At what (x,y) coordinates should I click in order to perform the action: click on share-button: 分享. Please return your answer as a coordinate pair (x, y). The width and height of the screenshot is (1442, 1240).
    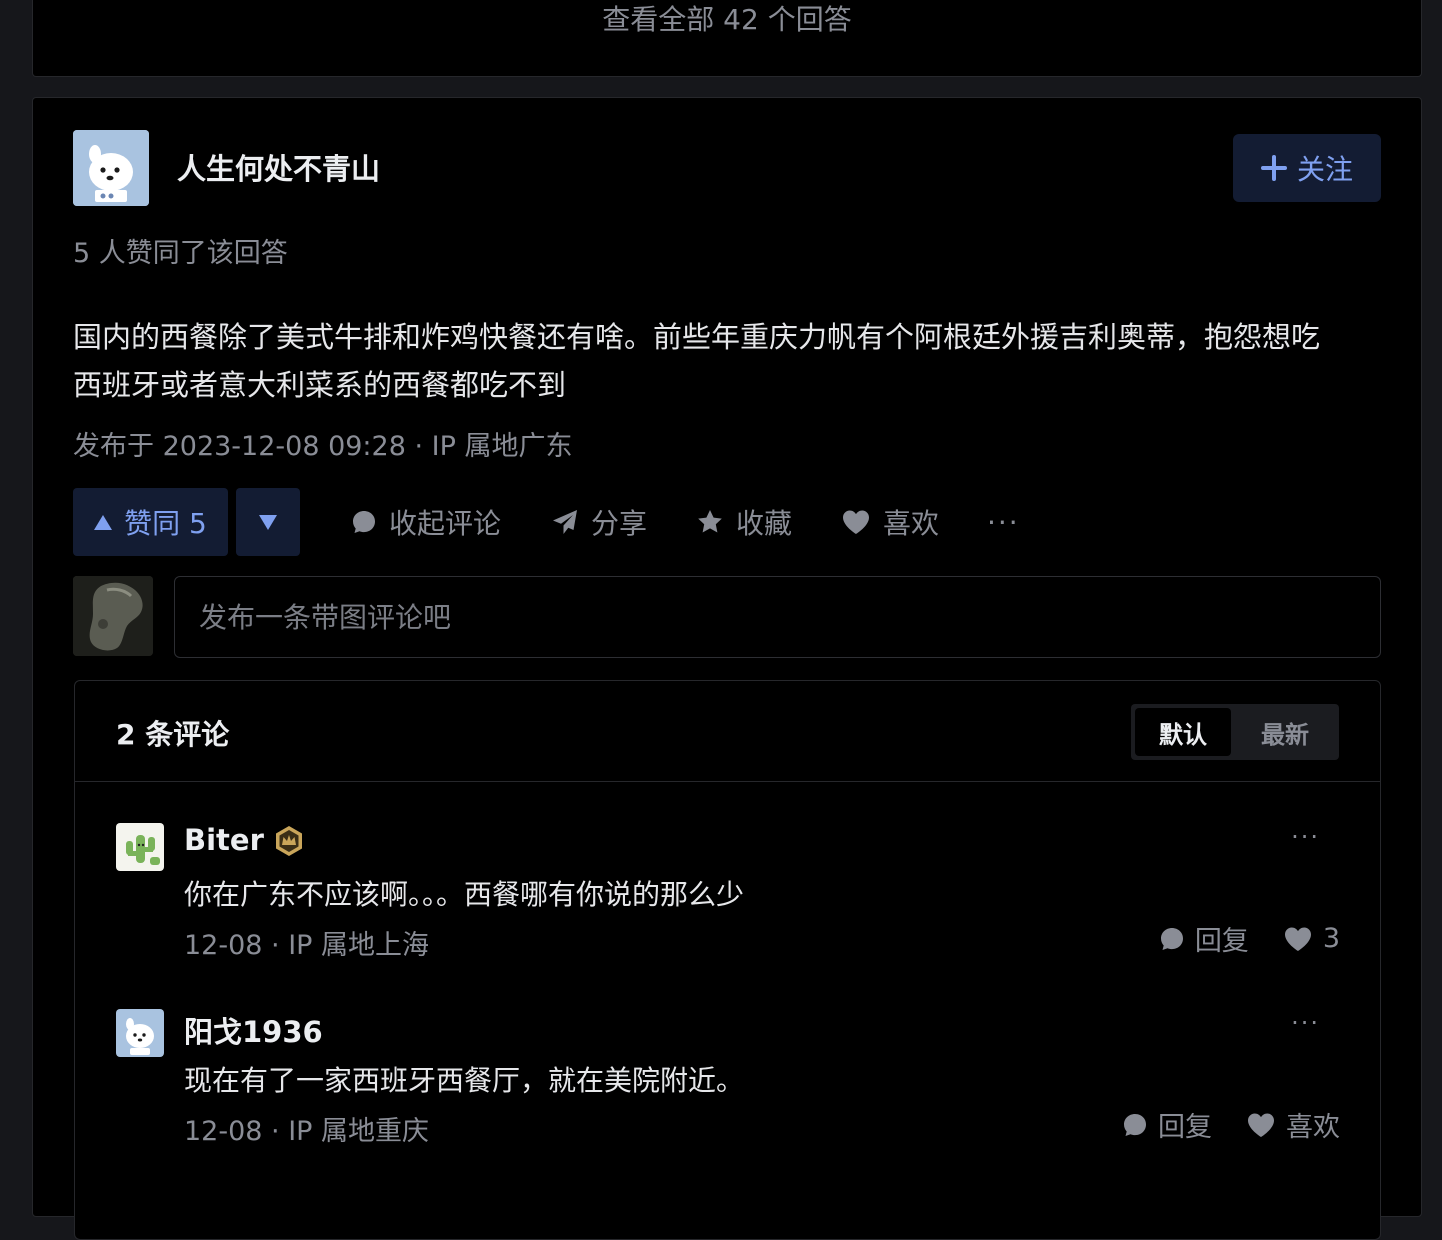
    Looking at the image, I should click on (599, 522).